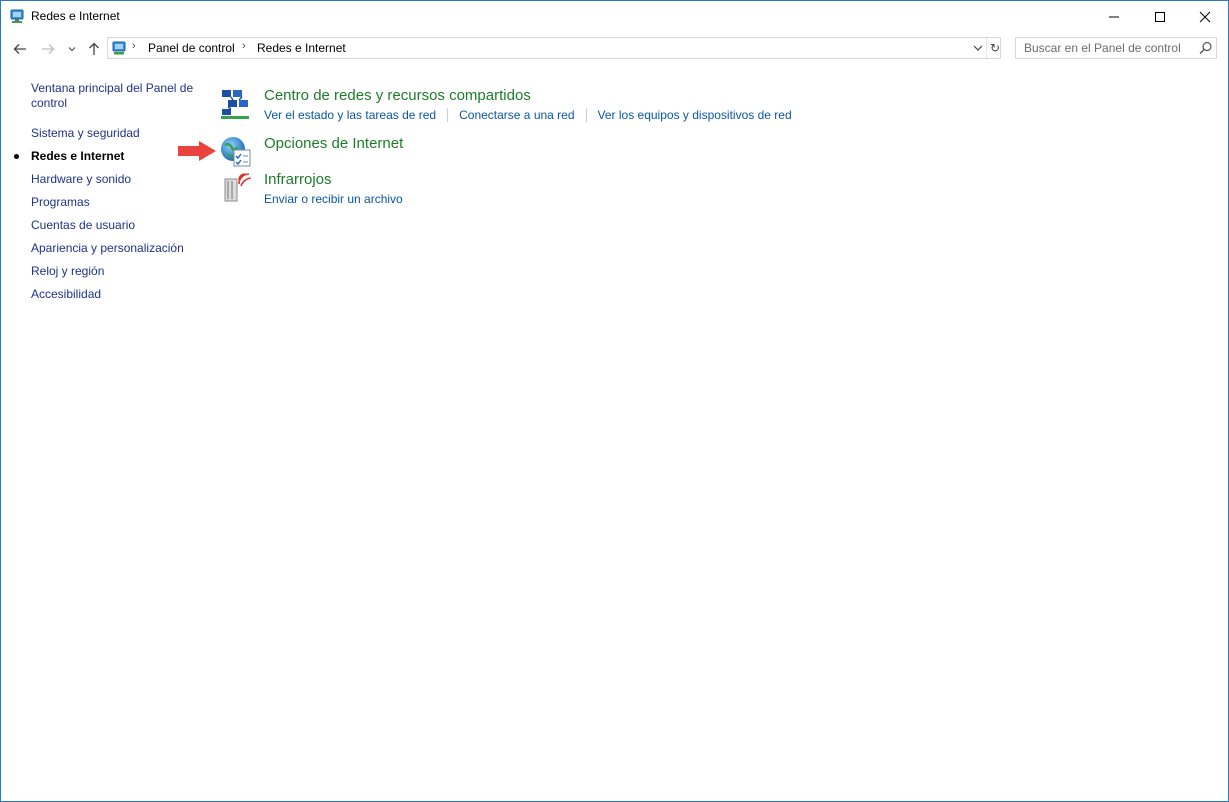  I want to click on arrow-up-icon, so click(94, 48).